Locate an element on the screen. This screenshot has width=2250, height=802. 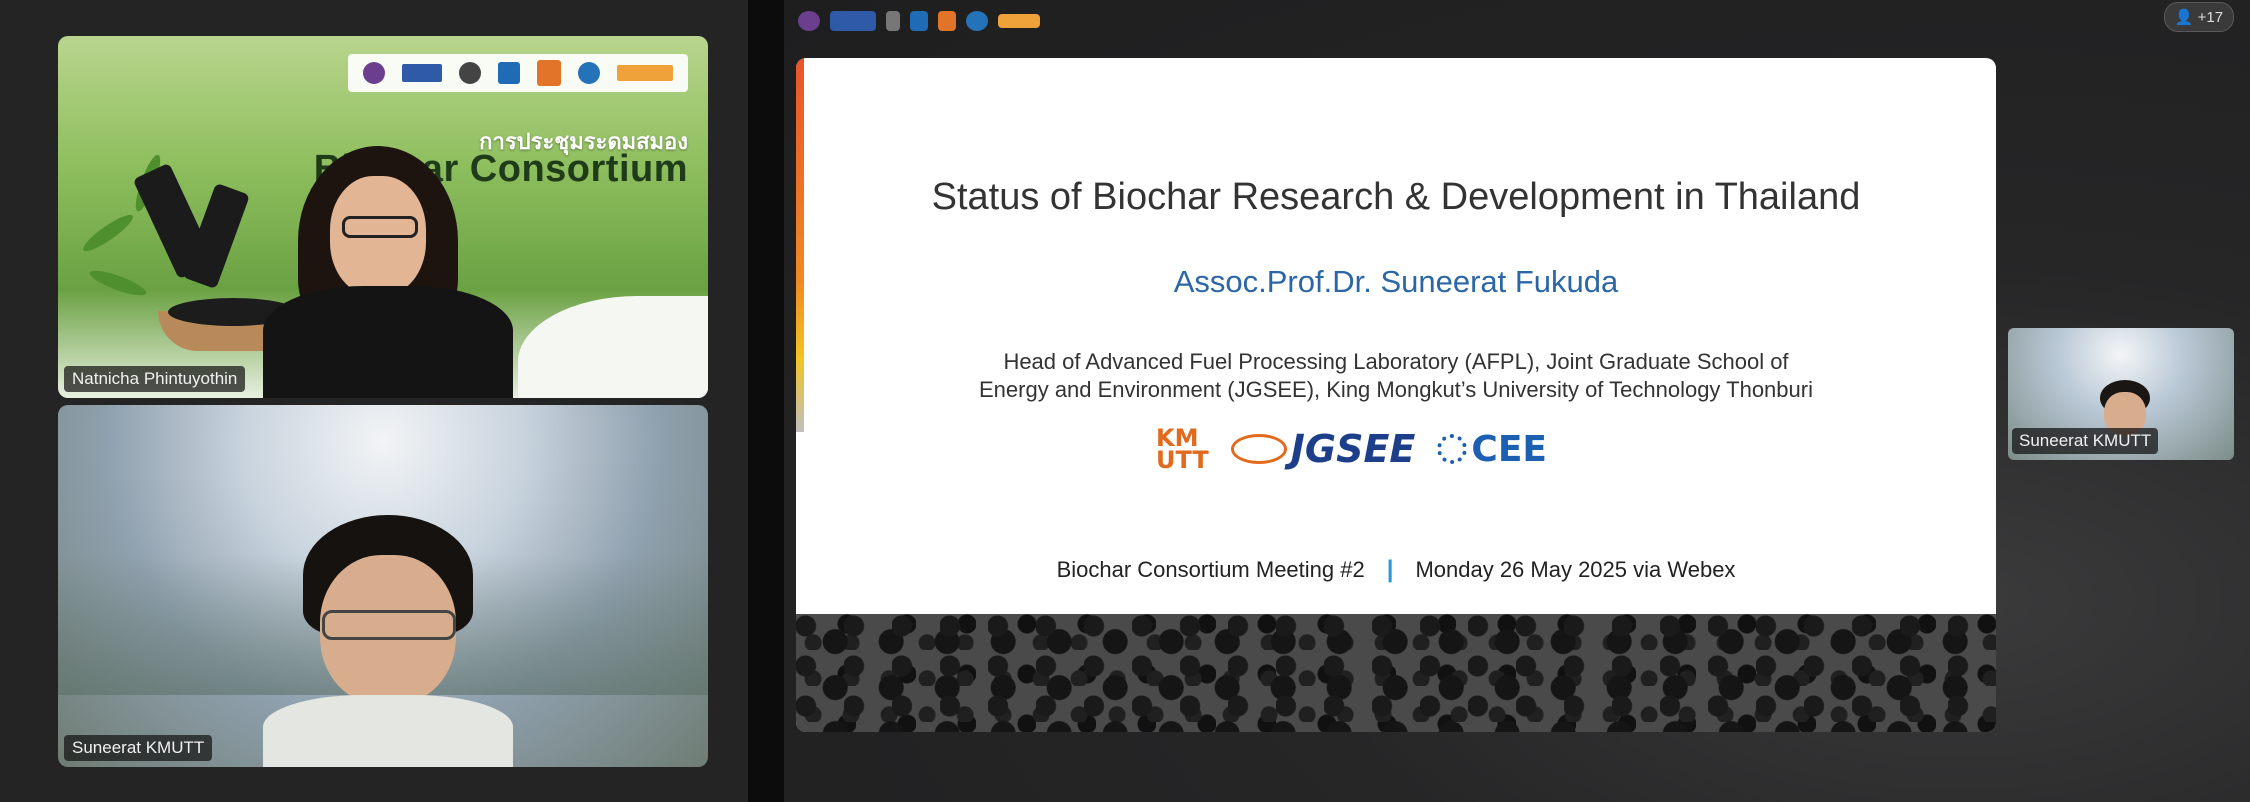
white-wave-decoration is located at coordinates (613, 347).